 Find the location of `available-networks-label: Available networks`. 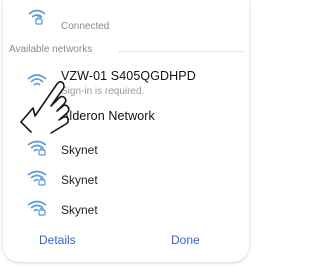

available-networks-label: Available networks is located at coordinates (51, 49).